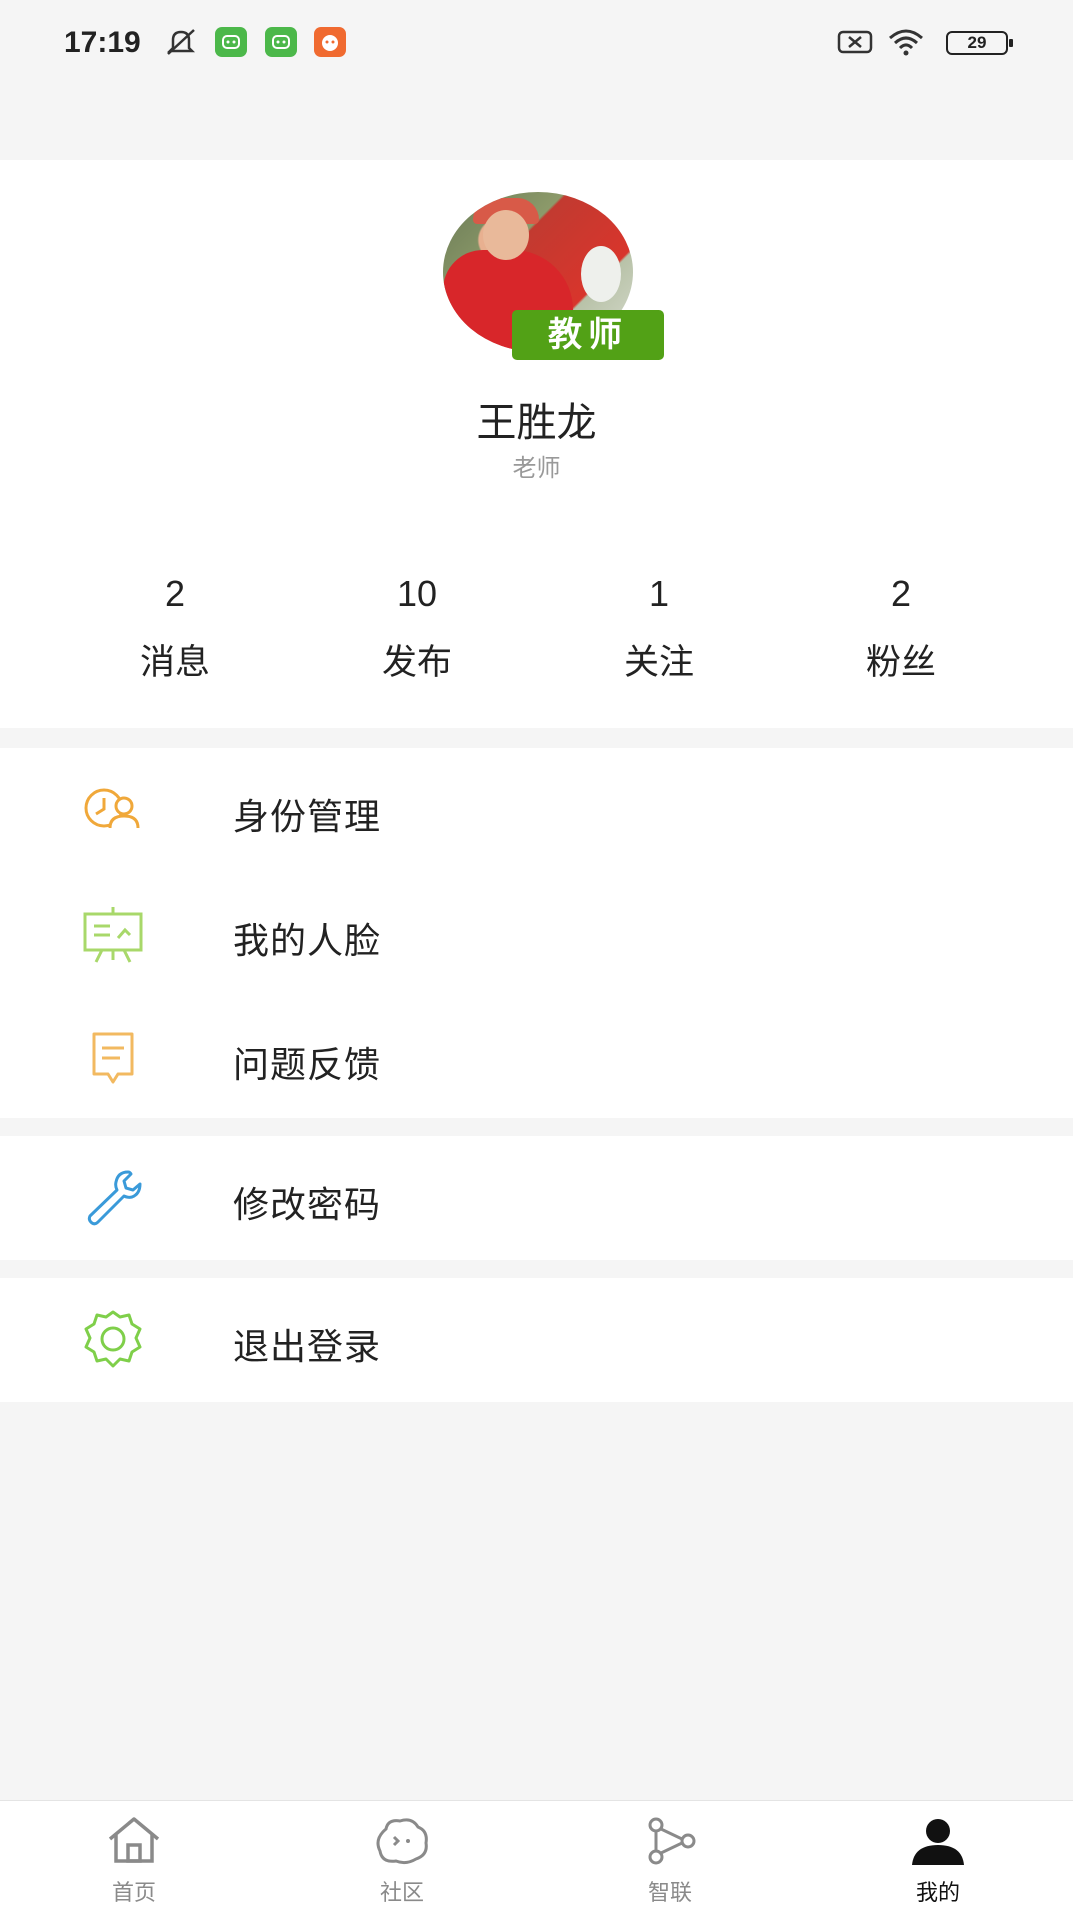 The width and height of the screenshot is (1073, 1913). Describe the element at coordinates (416, 663) in the screenshot. I see `stat-label: 发布` at that location.